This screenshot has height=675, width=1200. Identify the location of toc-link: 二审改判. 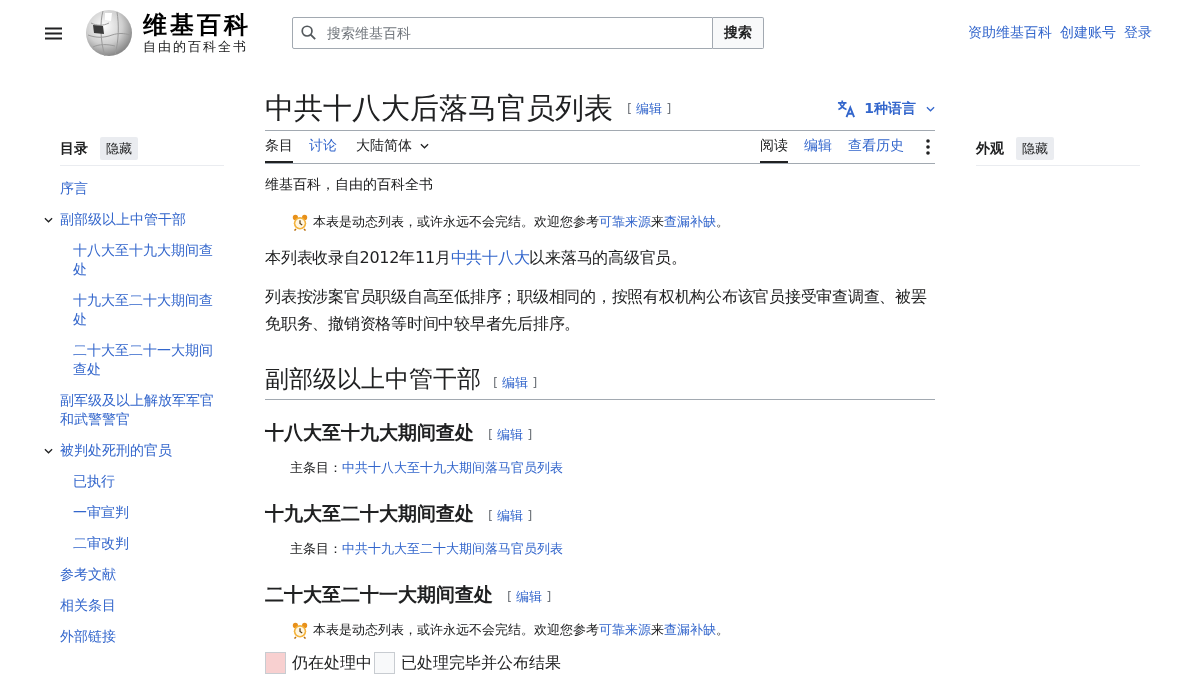
(101, 543).